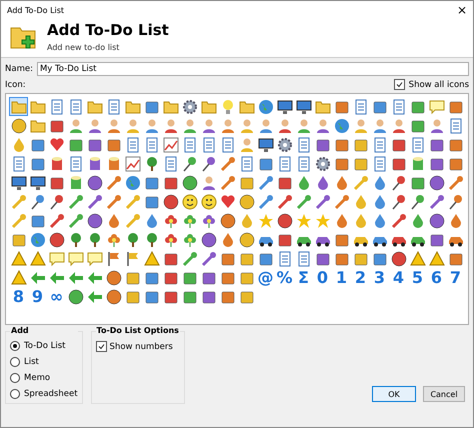 The height and width of the screenshot is (428, 474). I want to click on group-title: Add, so click(44, 330).